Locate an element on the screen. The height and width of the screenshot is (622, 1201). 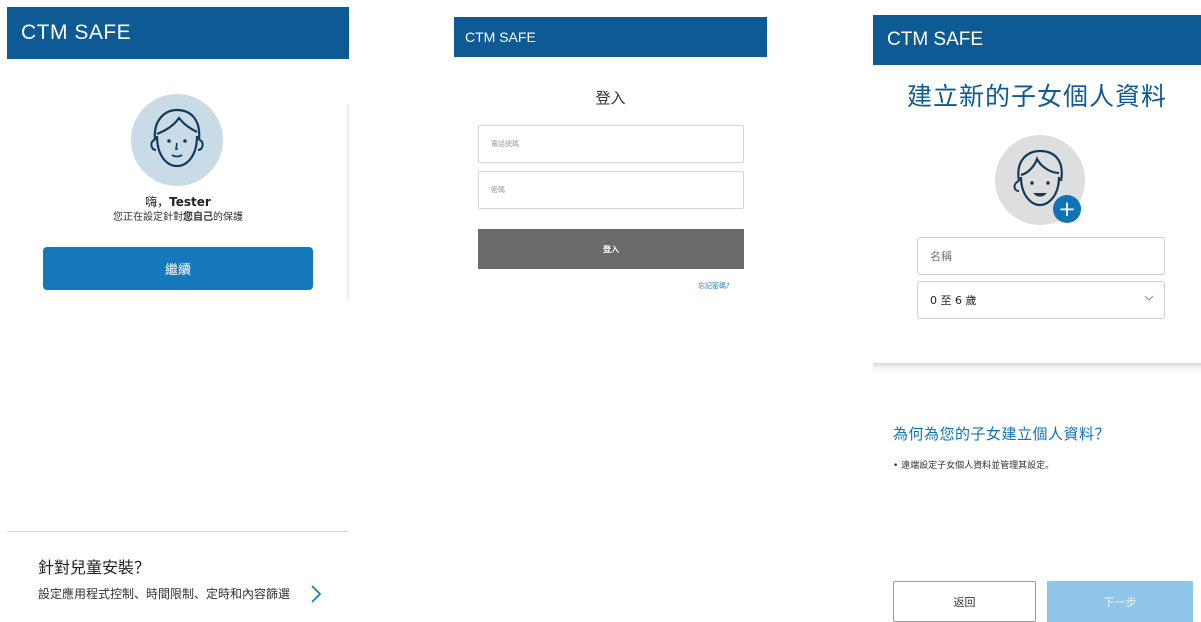
why-bullet: • 遠端設定子女個人資料並管理其設定。 is located at coordinates (974, 466).